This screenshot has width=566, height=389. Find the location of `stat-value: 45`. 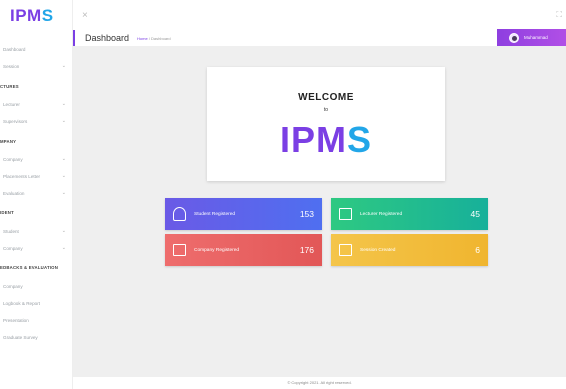

stat-value: 45 is located at coordinates (475, 214).